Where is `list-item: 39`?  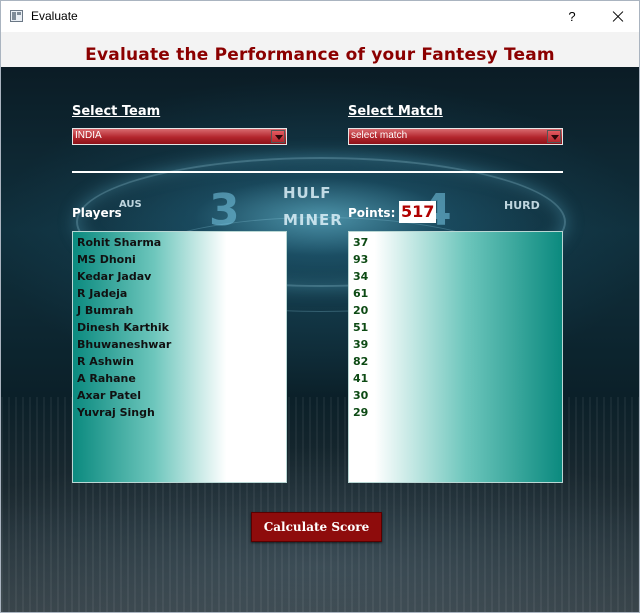
list-item: 39 is located at coordinates (455, 344).